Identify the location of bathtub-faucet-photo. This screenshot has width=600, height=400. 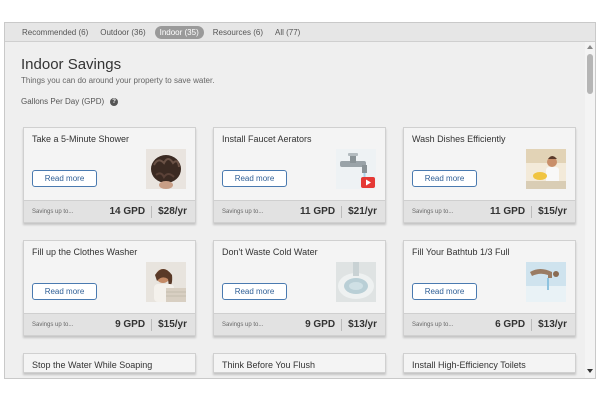
(546, 282).